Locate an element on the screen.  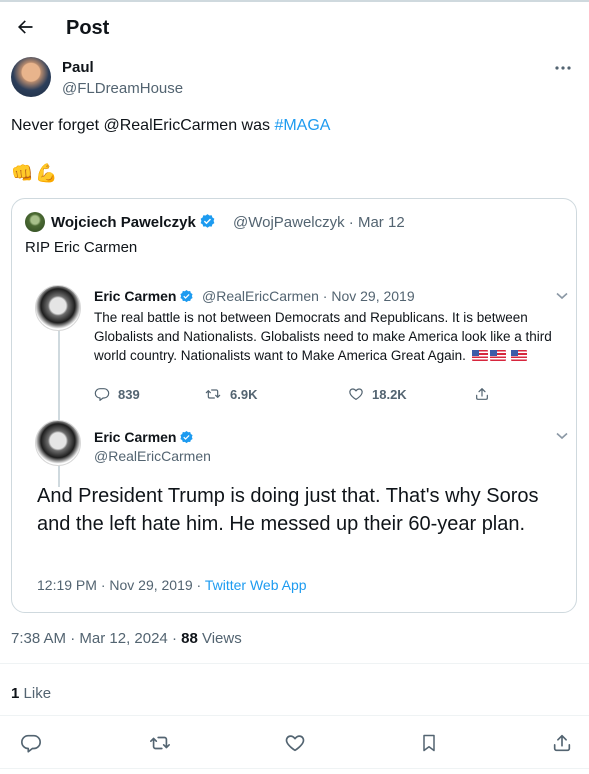
embed-avatar-second is located at coordinates (58, 443).